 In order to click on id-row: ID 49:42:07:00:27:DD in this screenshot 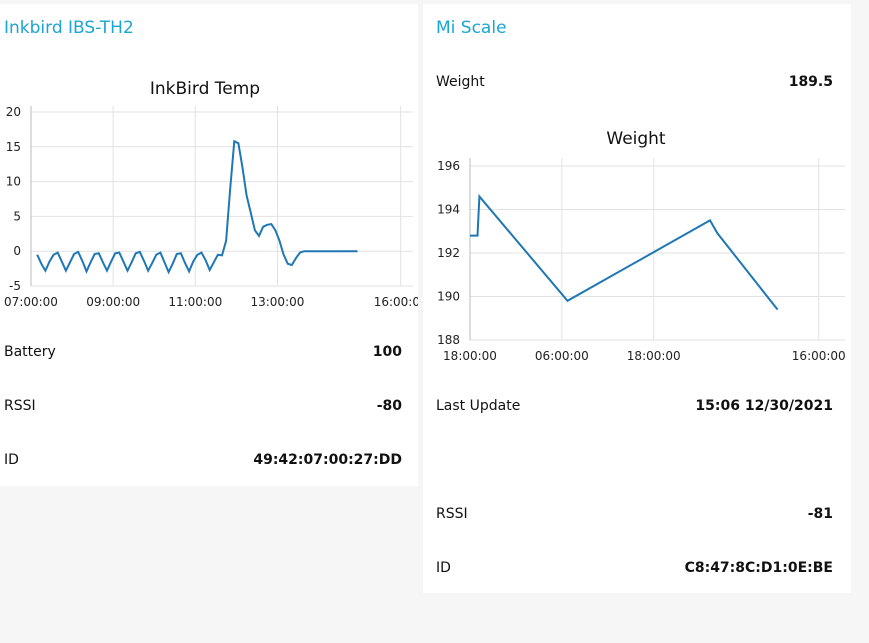, I will do `click(203, 463)`.